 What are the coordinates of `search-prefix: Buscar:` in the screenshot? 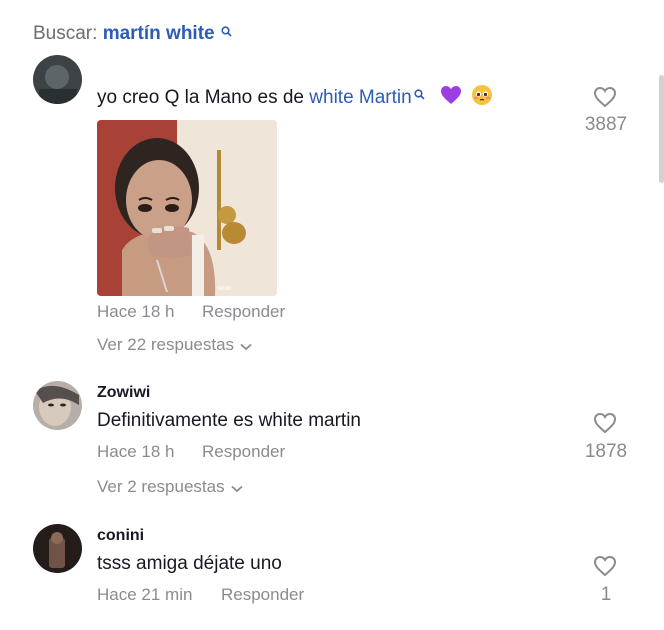 It's located at (65, 33).